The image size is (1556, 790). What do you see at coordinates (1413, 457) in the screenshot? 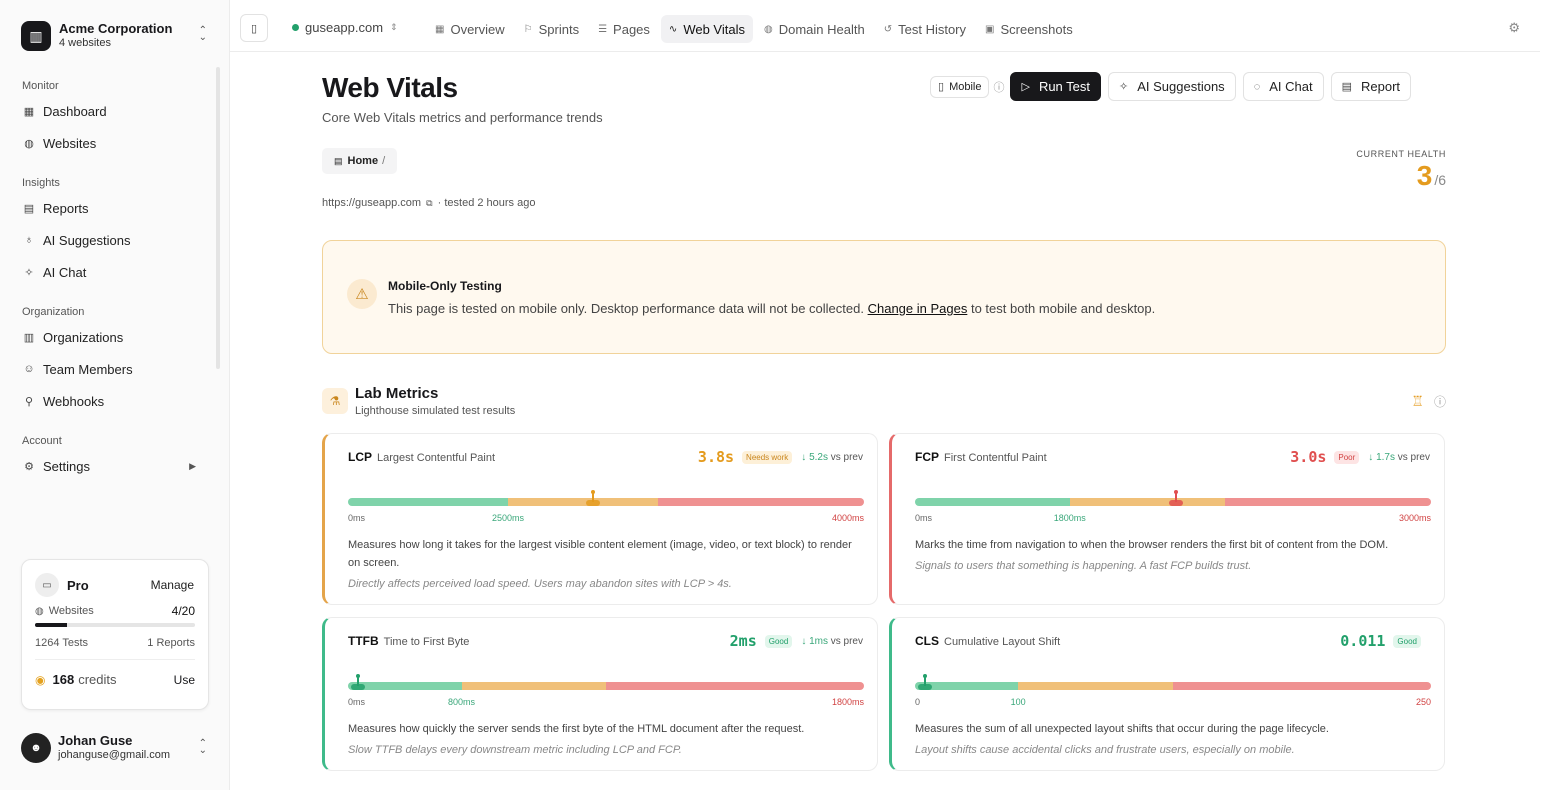
I see `delta-suffix: vs prev` at bounding box center [1413, 457].